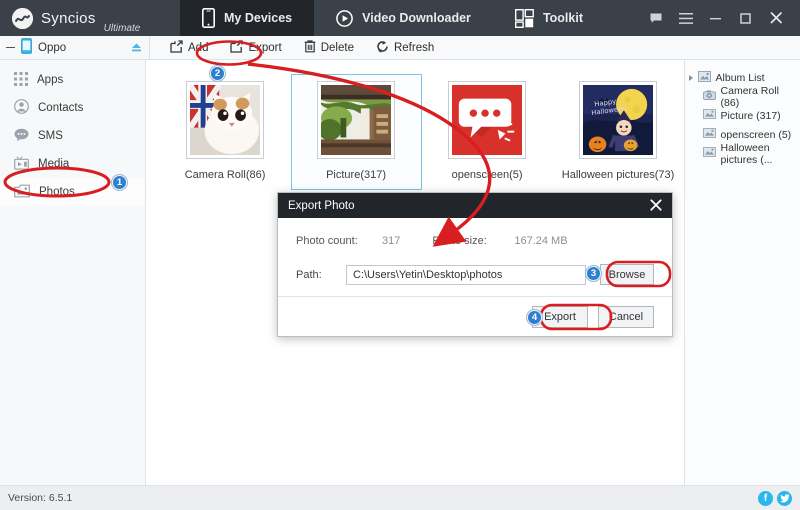  Describe the element at coordinates (22, 192) in the screenshot. I see `photos-icon` at that location.